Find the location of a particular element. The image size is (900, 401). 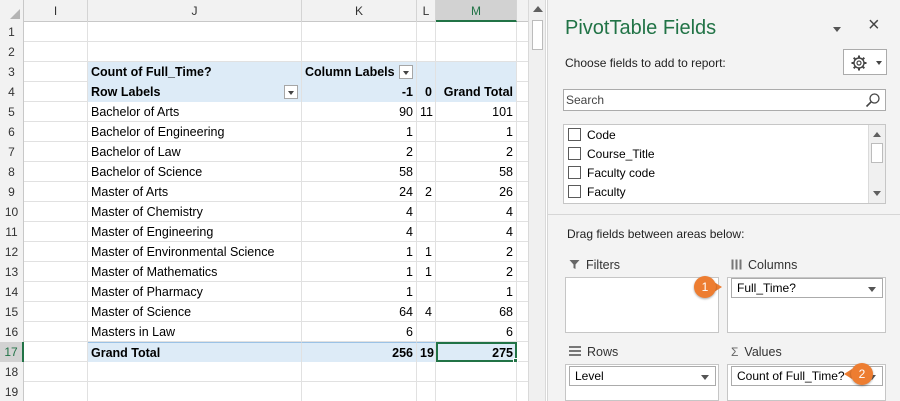

columns-drop-area: Full_Time? is located at coordinates (806, 305).